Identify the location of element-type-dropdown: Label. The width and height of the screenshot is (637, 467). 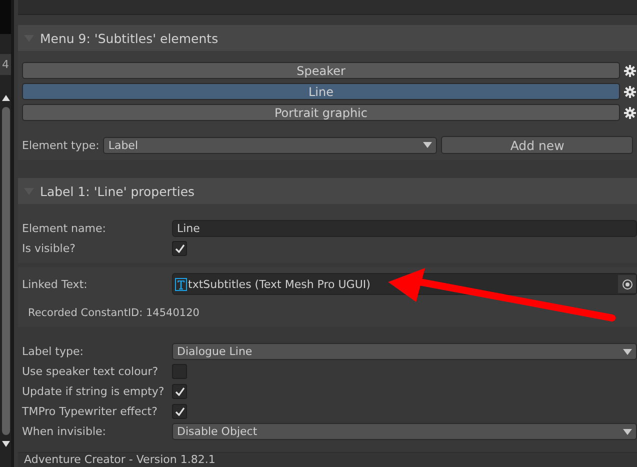
(270, 145).